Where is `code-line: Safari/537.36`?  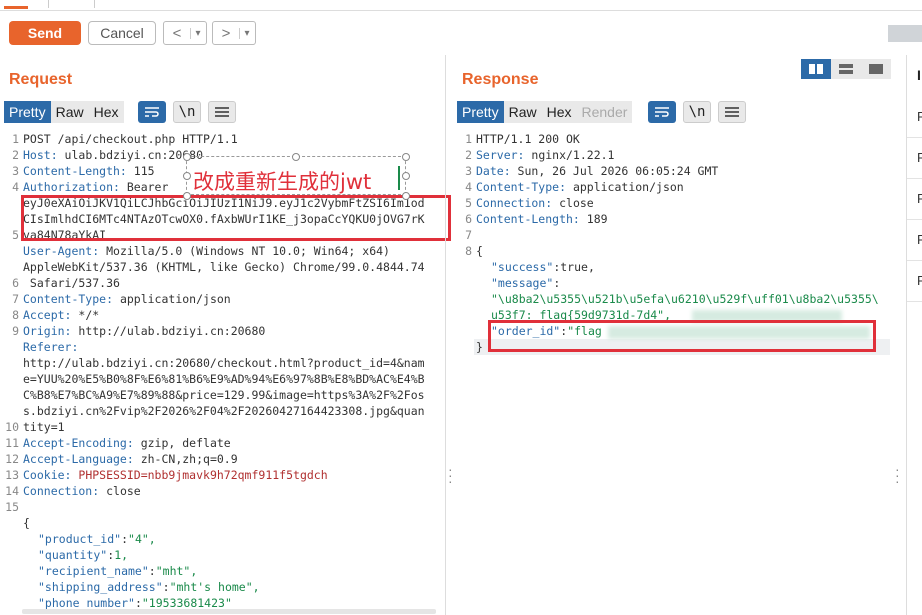 code-line: Safari/537.36 is located at coordinates (71, 283).